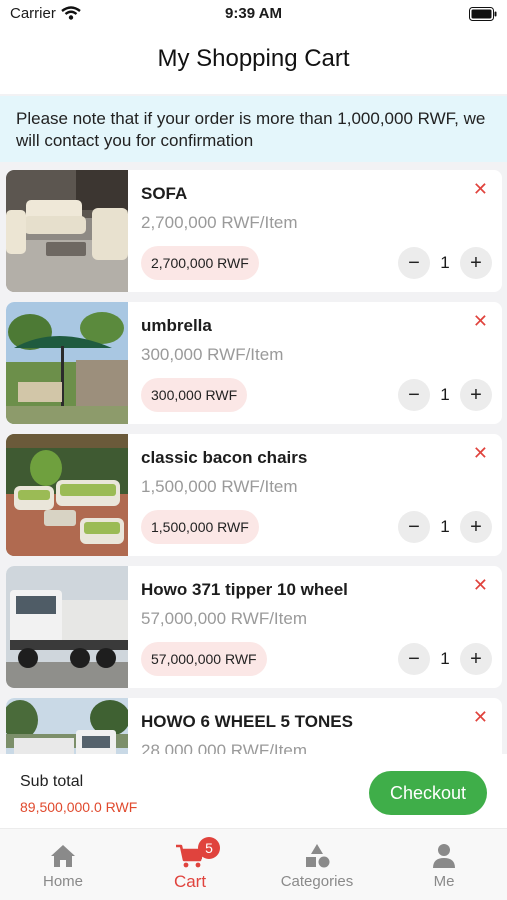 The height and width of the screenshot is (900, 507). Describe the element at coordinates (204, 659) in the screenshot. I see `item-total-price: 57,000,000 RWF` at that location.